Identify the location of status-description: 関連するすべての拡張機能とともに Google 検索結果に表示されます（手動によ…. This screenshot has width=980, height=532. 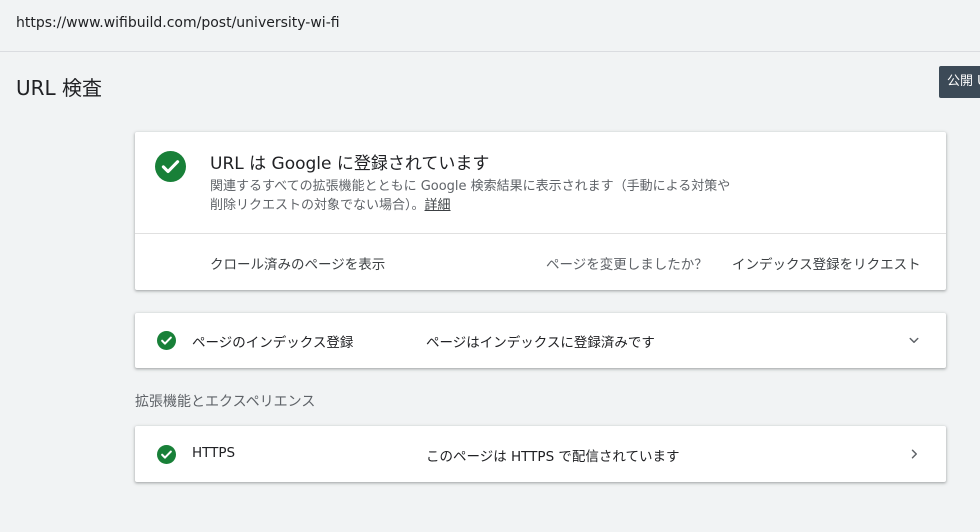
(475, 196).